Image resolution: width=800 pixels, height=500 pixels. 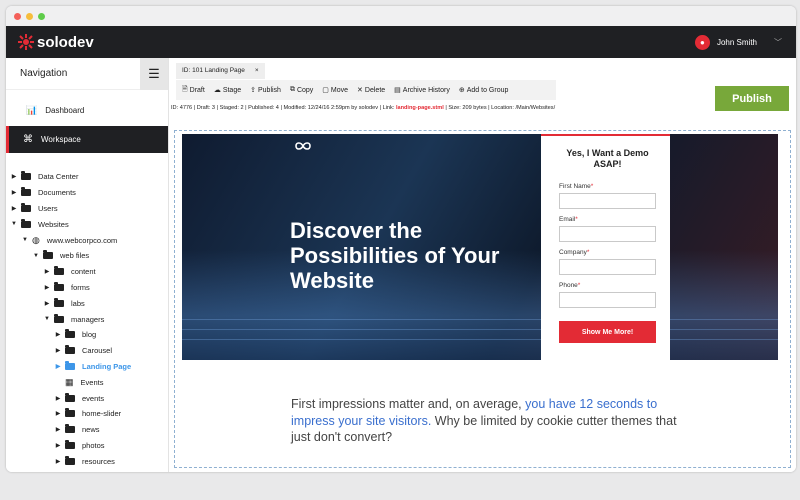 I want to click on tree-item: ▶ Documents, so click(x=87, y=193).